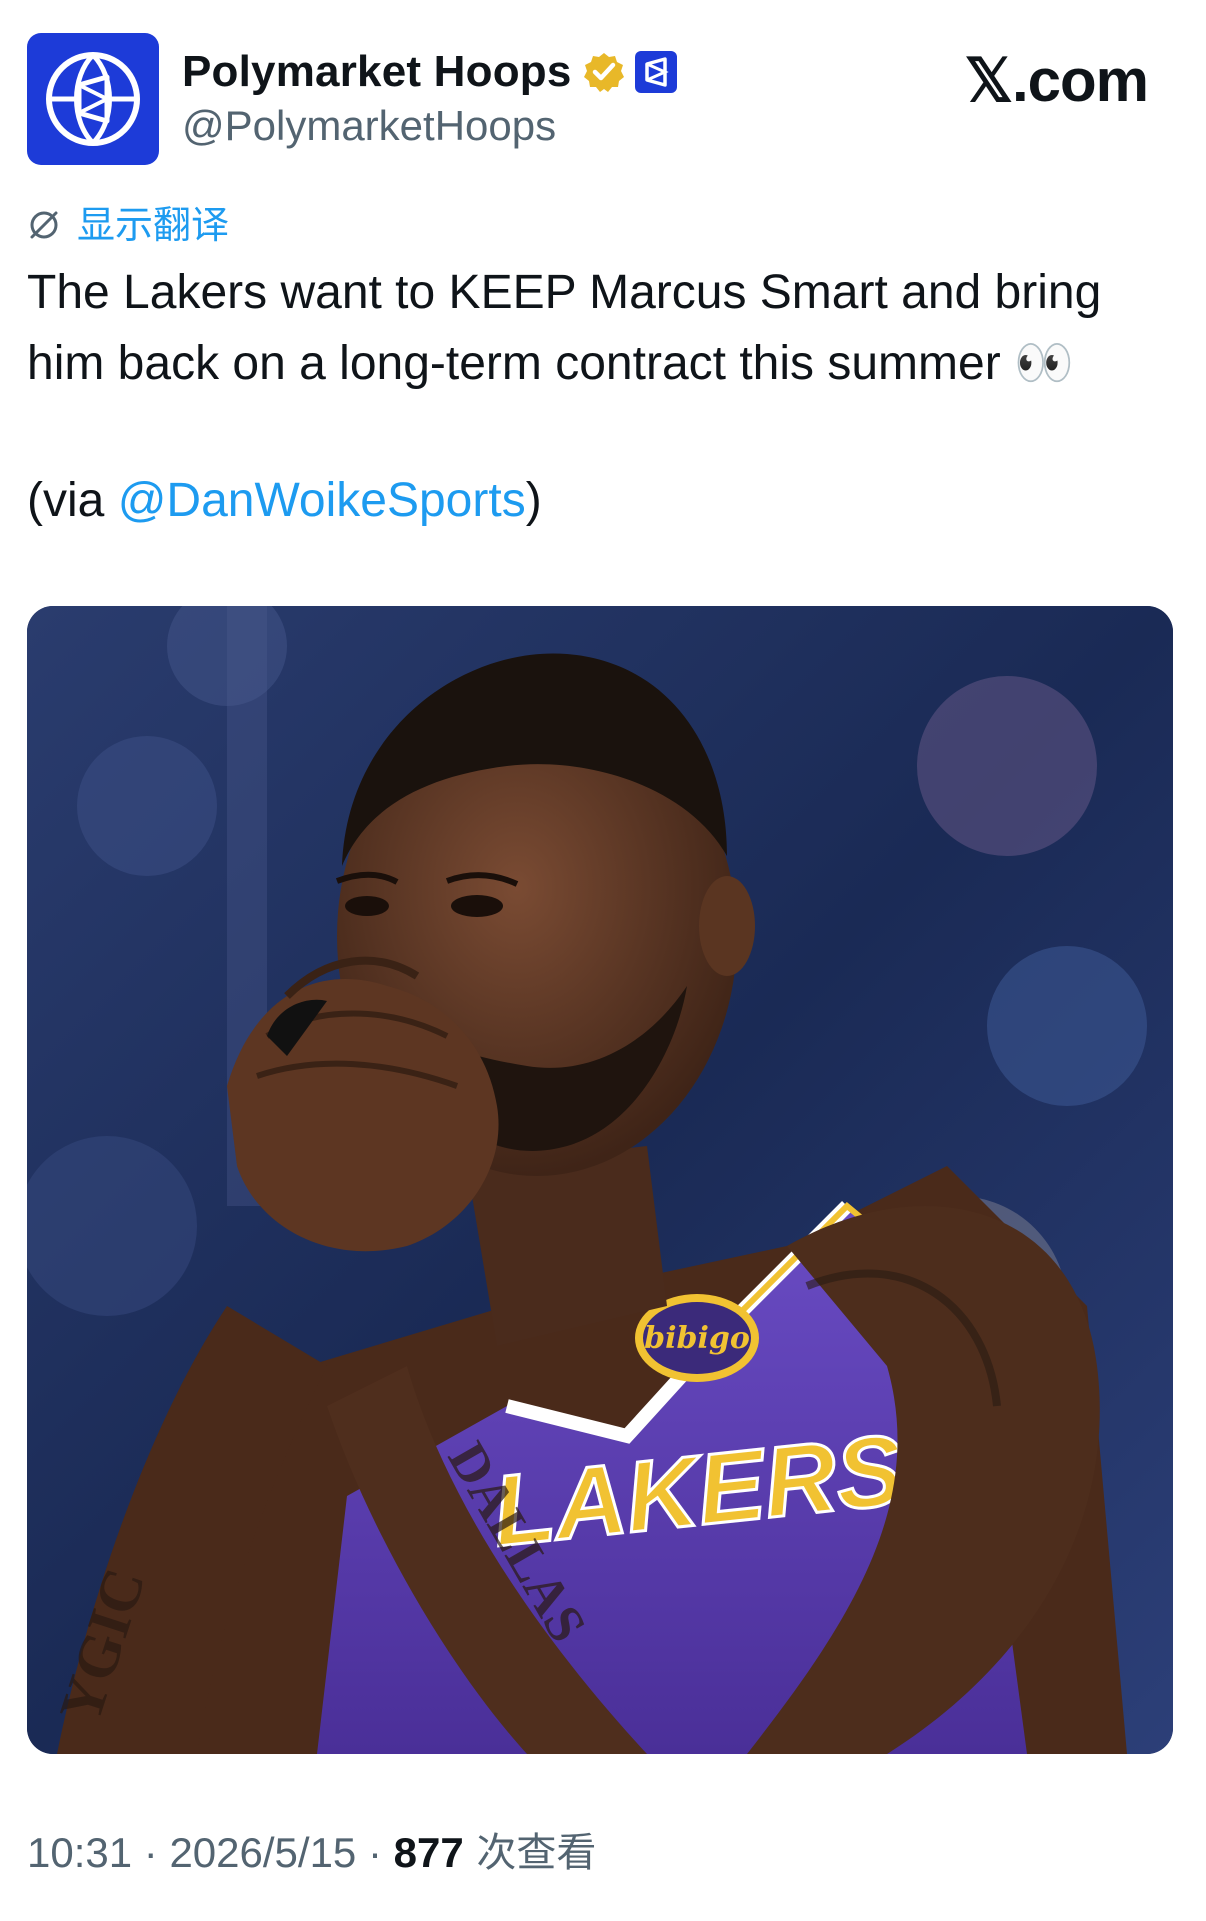 Image resolution: width=1206 pixels, height=1921 pixels. Describe the element at coordinates (429, 1853) in the screenshot. I see `views-count: 877` at that location.